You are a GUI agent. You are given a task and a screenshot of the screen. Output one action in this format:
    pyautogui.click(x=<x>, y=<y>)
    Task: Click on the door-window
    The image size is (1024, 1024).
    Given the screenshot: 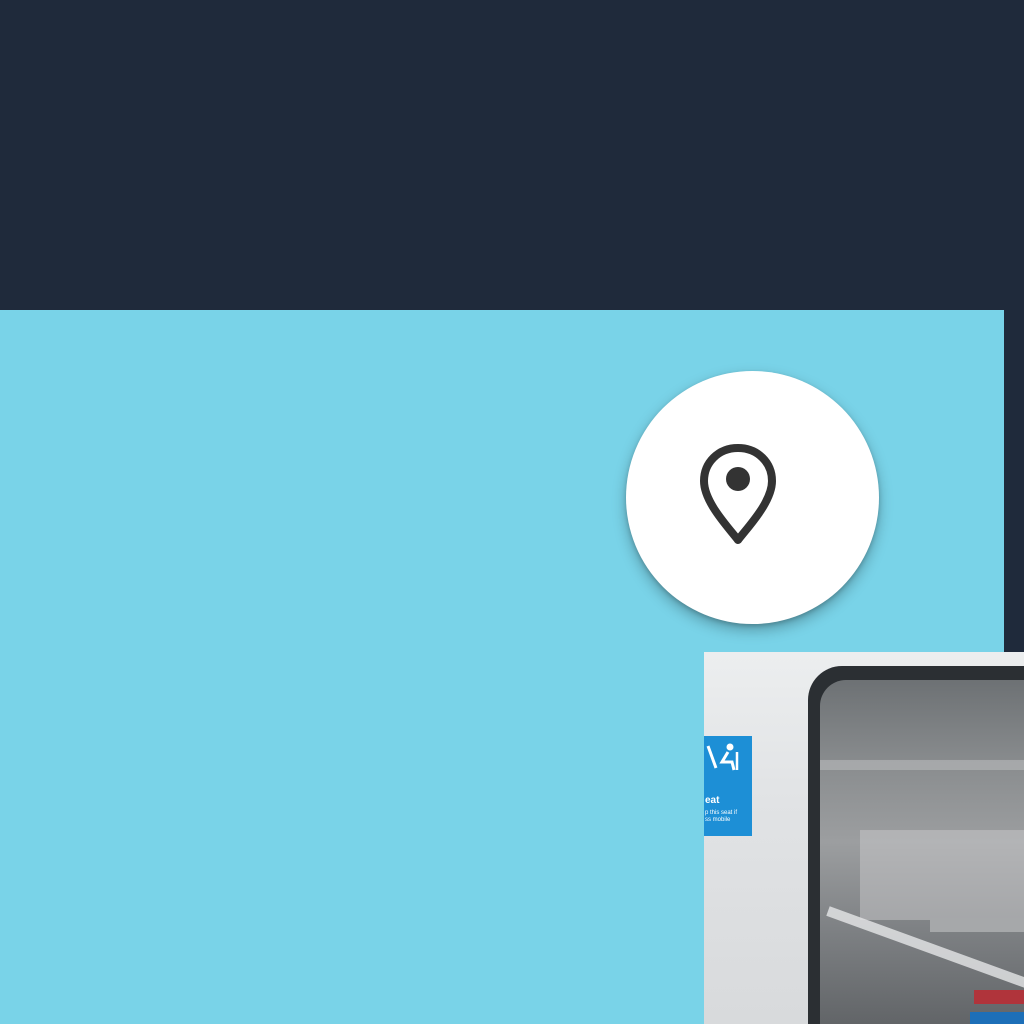 What is the action you would take?
    pyautogui.click(x=922, y=852)
    